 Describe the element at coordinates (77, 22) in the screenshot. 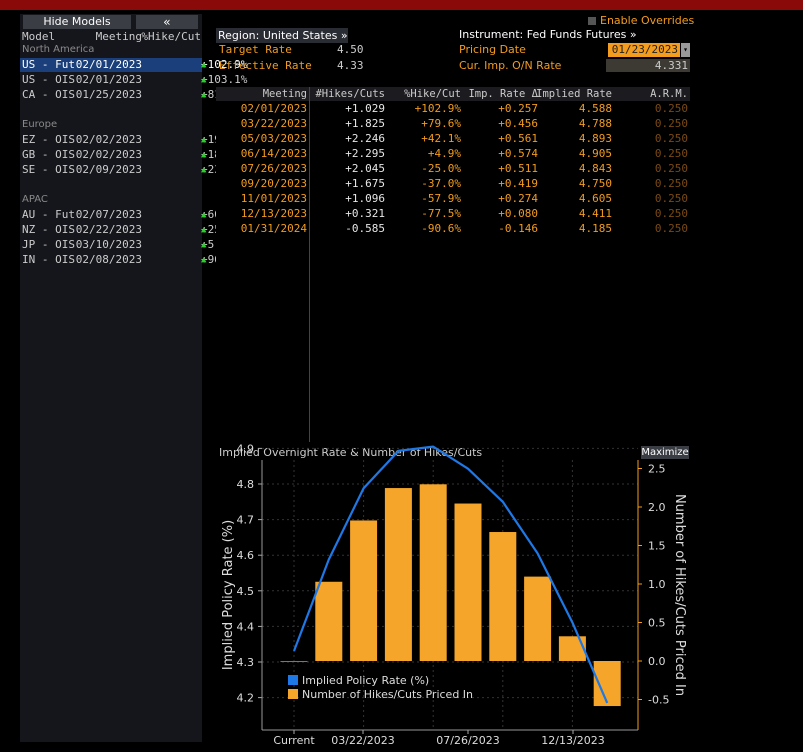

I see `hide-models-button: Hide Models` at that location.